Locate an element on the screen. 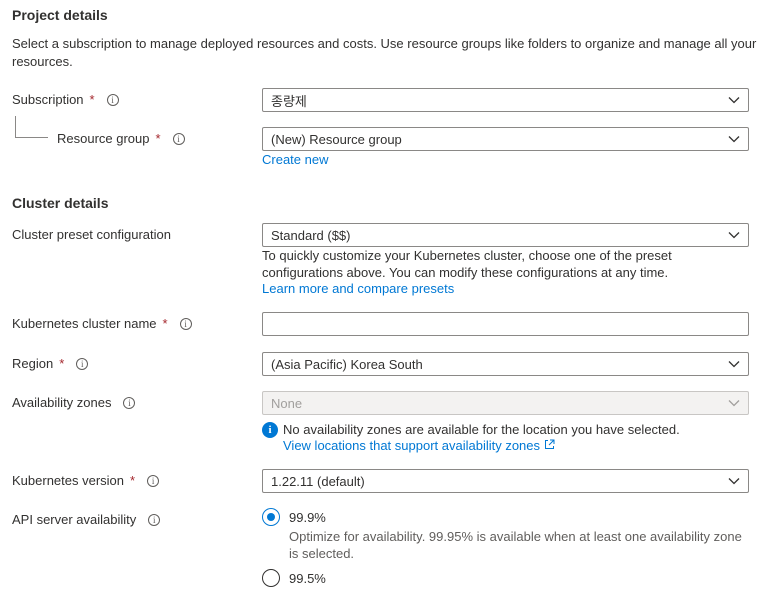 This screenshot has height=593, width=779. region-label-row: Region * i is located at coordinates (50, 363).